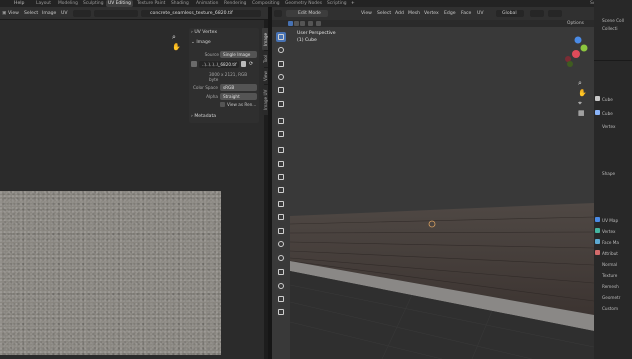 The image size is (632, 359). What do you see at coordinates (281, 258) in the screenshot?
I see `smooth-tool-icon` at bounding box center [281, 258].